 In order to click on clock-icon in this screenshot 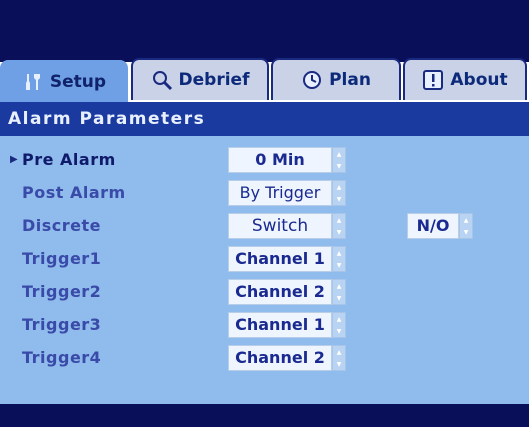, I will do `click(312, 80)`.